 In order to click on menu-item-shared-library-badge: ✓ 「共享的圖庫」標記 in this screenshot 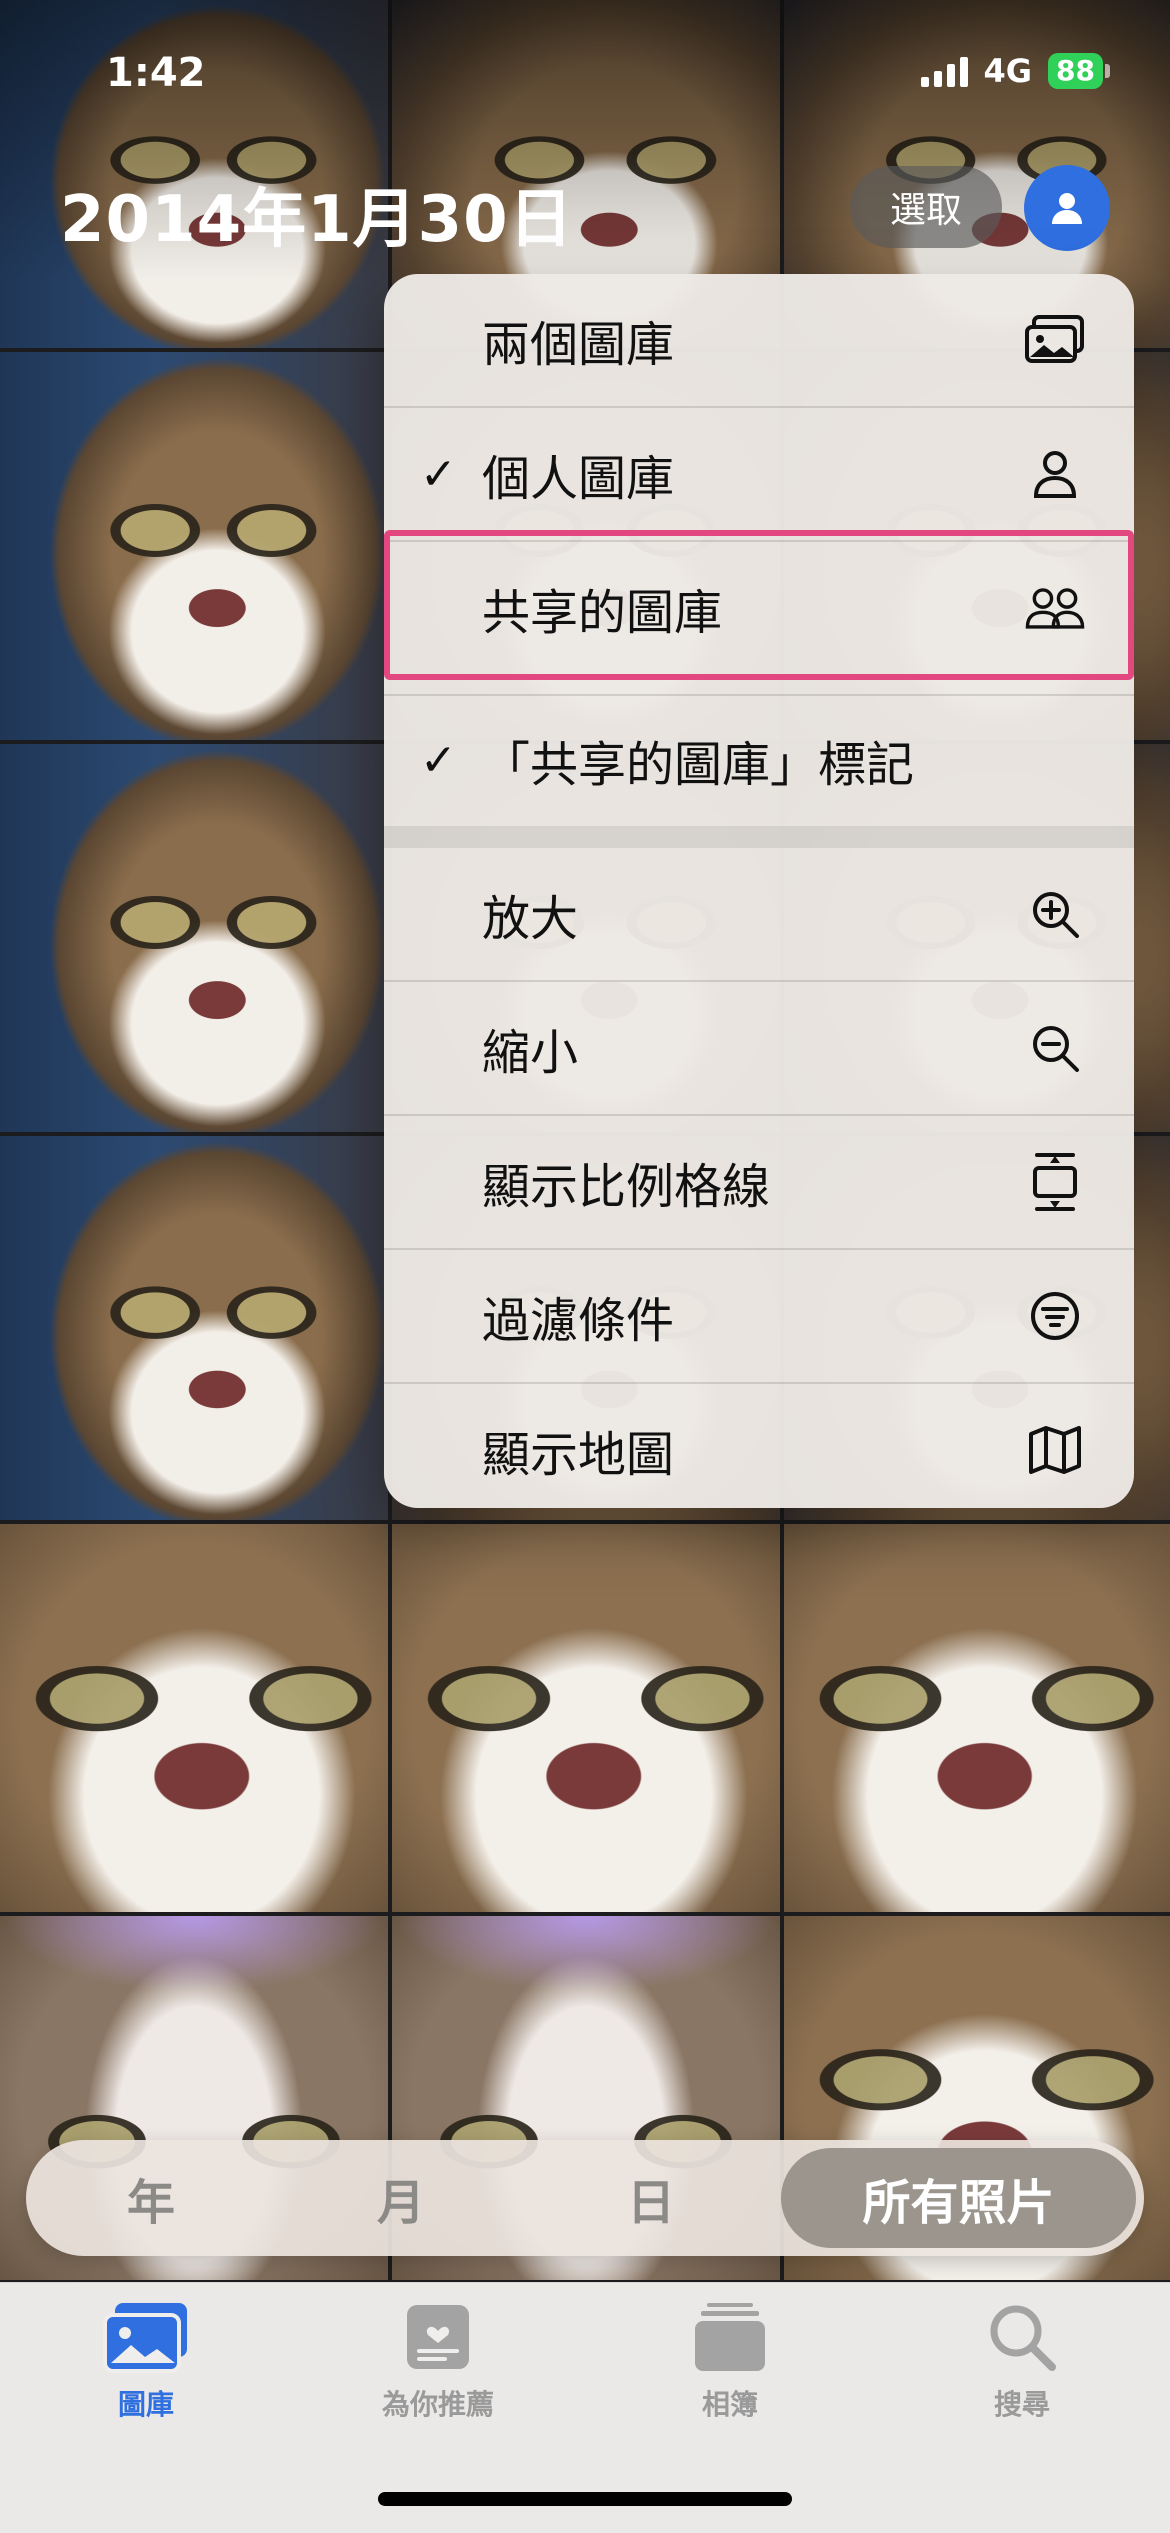, I will do `click(759, 760)`.